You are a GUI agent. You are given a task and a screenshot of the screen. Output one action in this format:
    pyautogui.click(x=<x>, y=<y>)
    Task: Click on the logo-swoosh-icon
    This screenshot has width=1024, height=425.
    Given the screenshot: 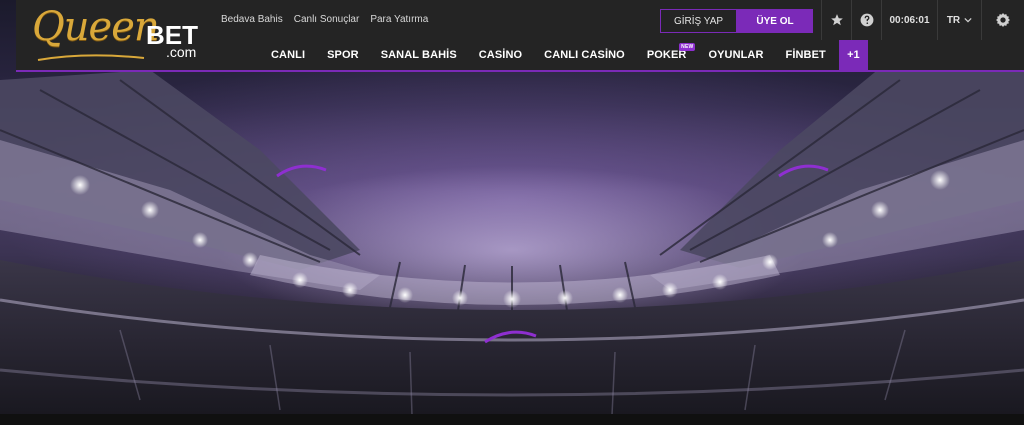 What is the action you would take?
    pyautogui.click(x=91, y=57)
    